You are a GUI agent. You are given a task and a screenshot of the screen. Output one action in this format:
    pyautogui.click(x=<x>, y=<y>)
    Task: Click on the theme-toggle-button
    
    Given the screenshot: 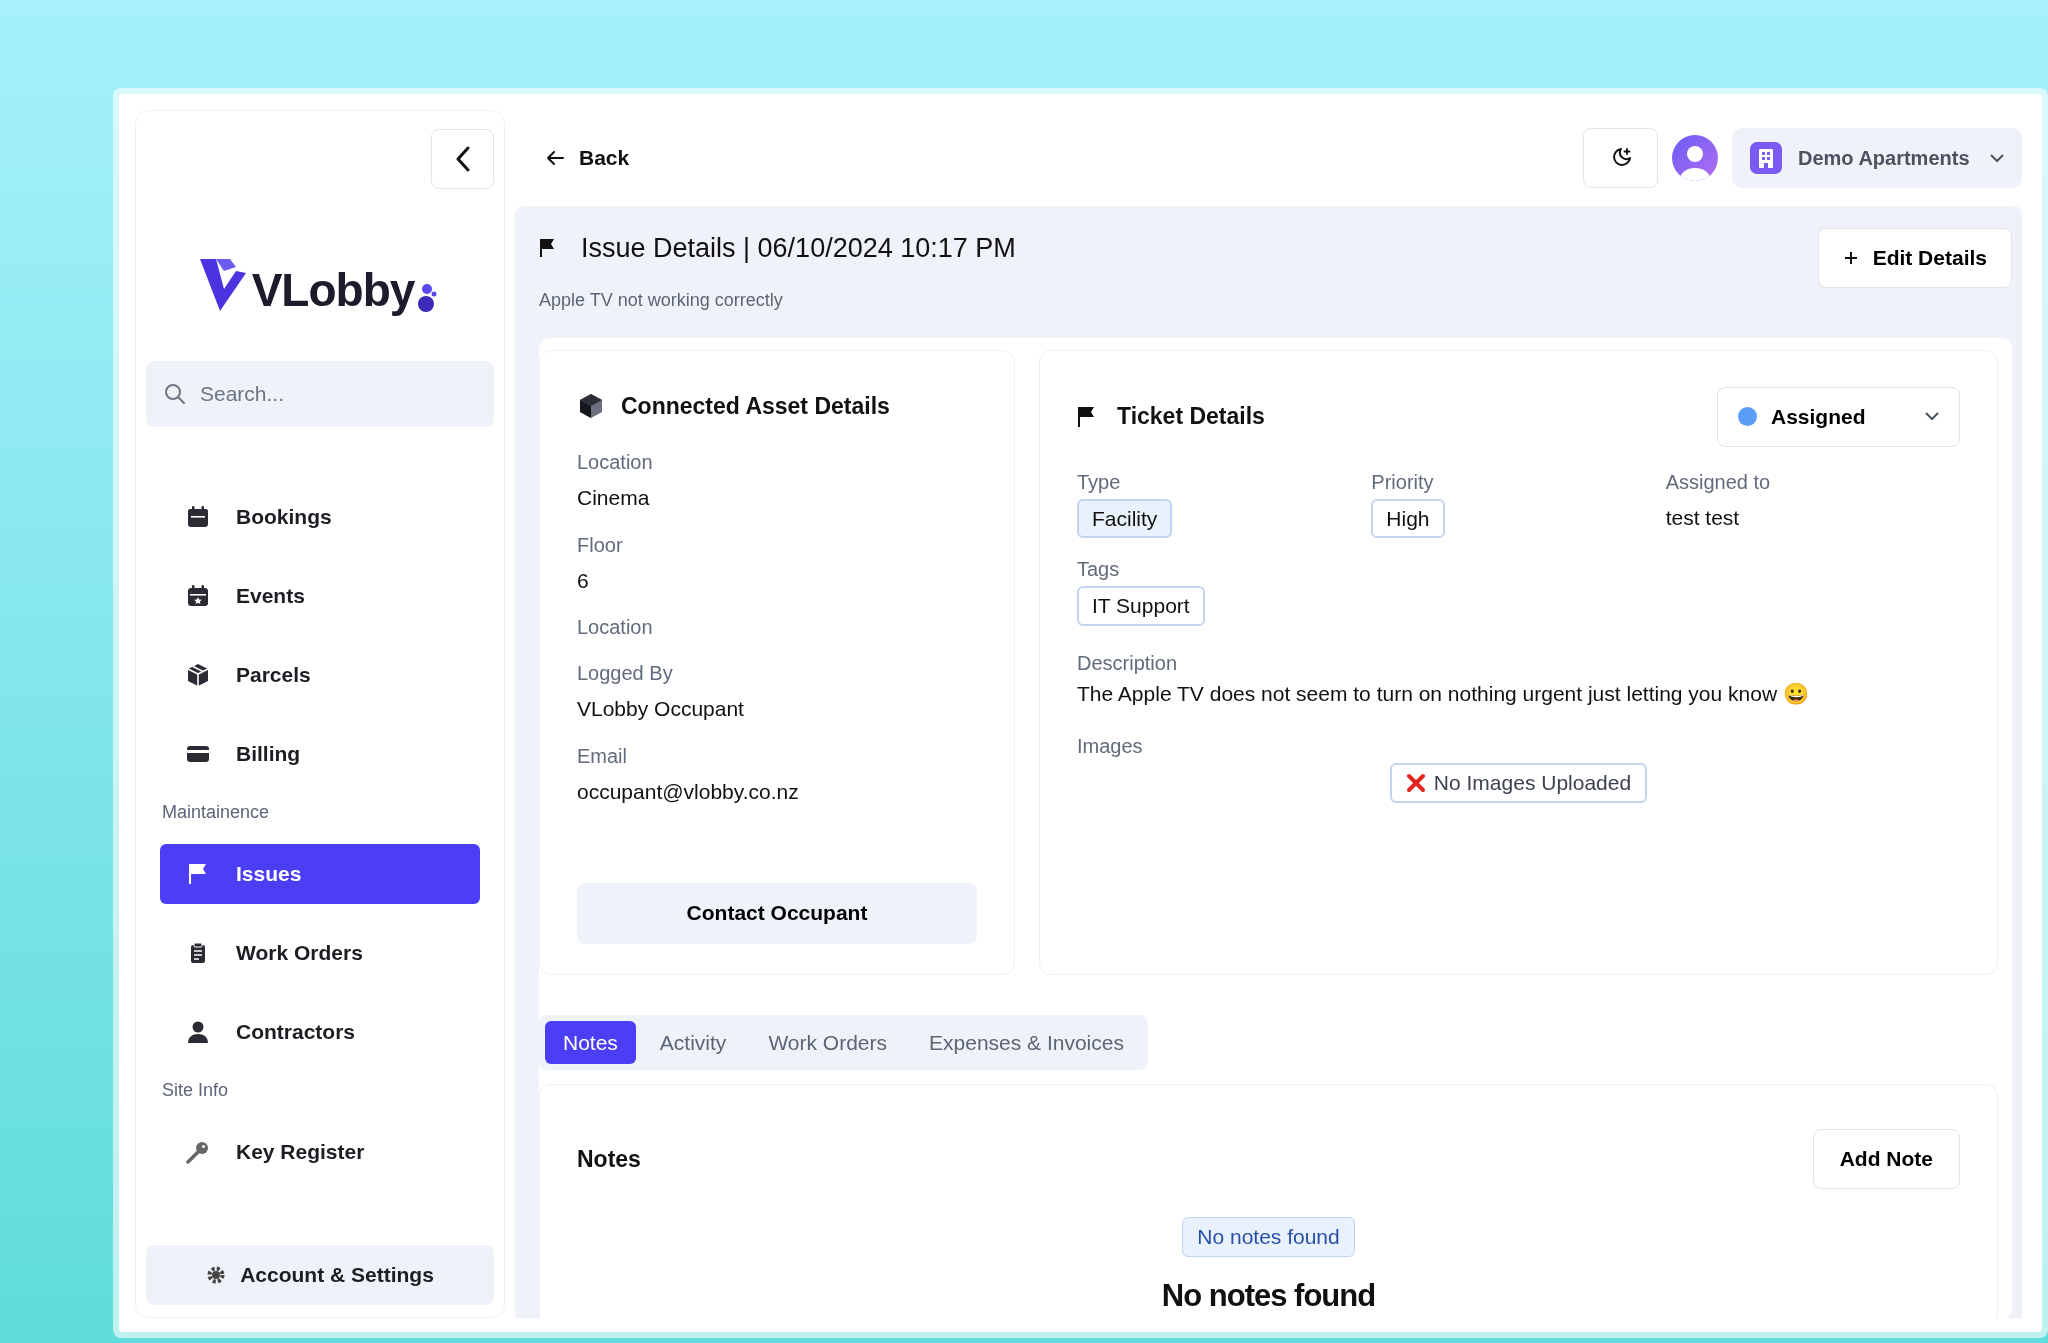 What is the action you would take?
    pyautogui.click(x=1620, y=158)
    